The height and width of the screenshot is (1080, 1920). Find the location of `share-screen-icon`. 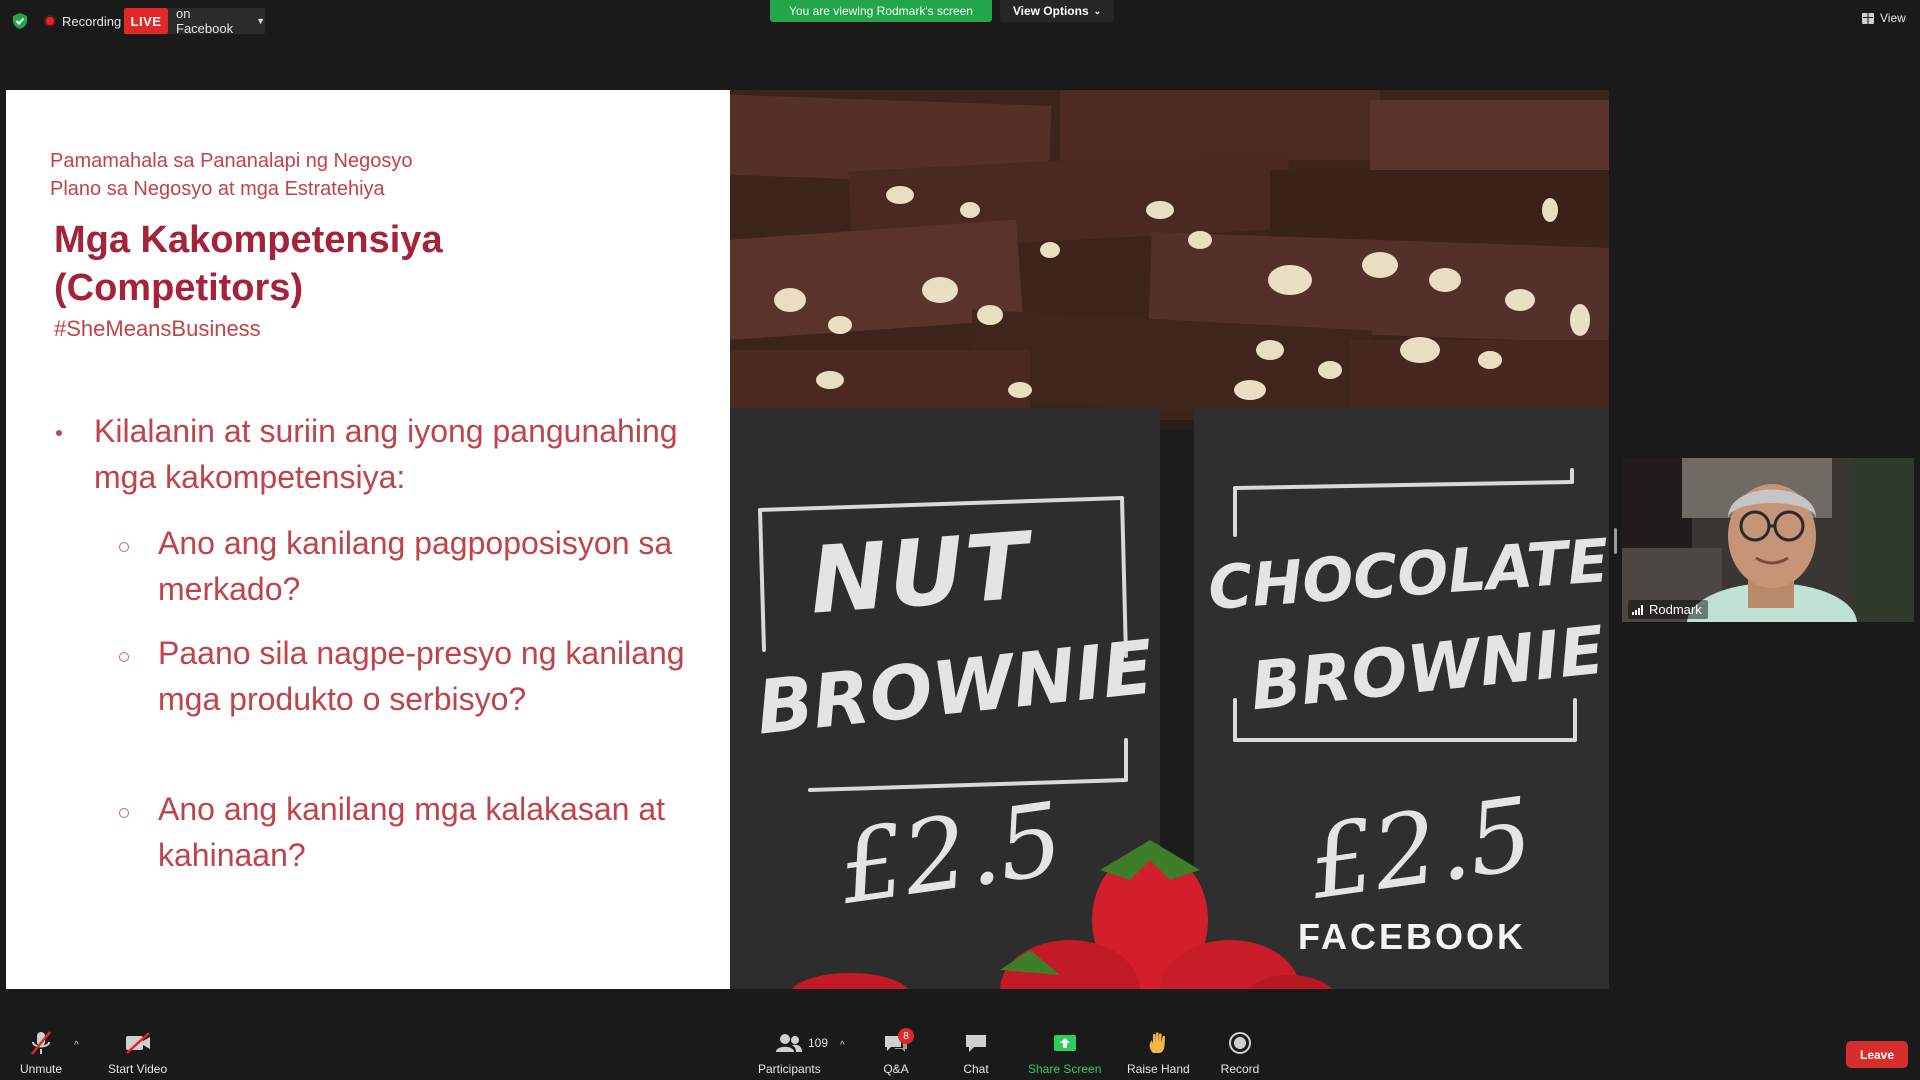

share-screen-icon is located at coordinates (1064, 1043).